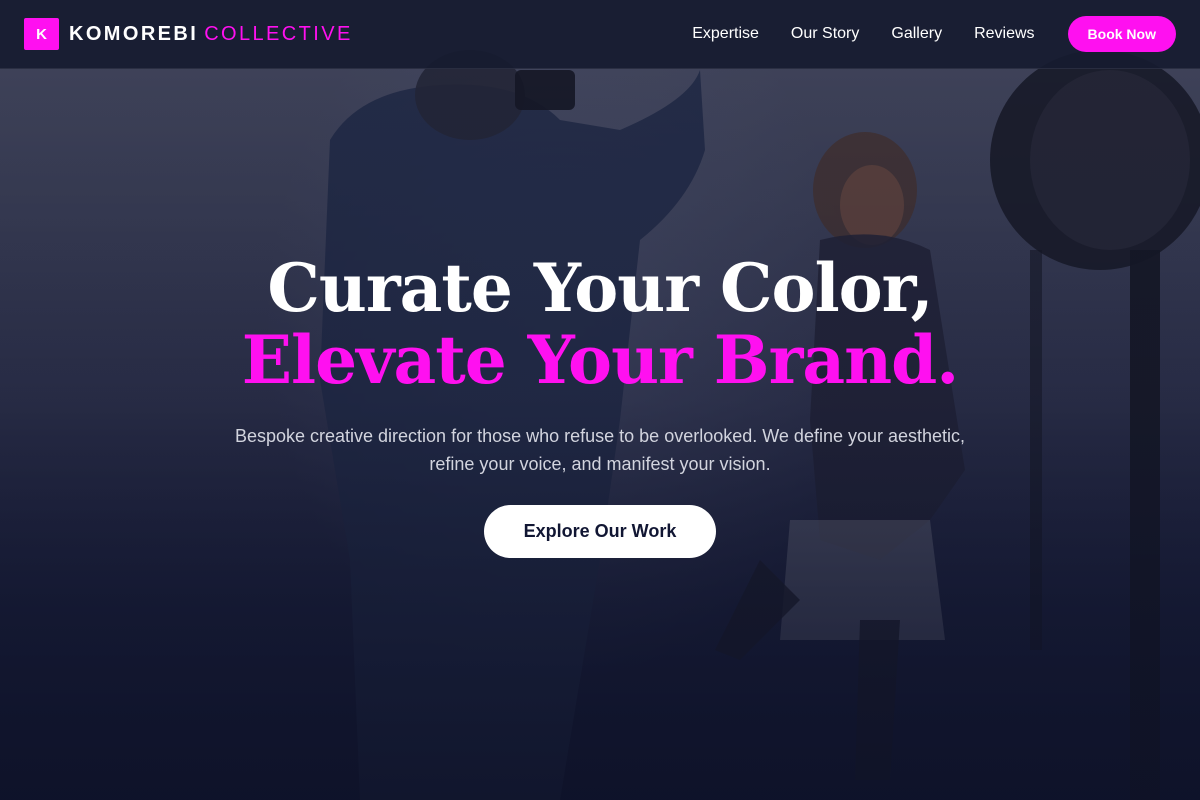 The width and height of the screenshot is (1200, 800). I want to click on brand-logo: K KOMOREBI COLLECTIVE, so click(188, 34).